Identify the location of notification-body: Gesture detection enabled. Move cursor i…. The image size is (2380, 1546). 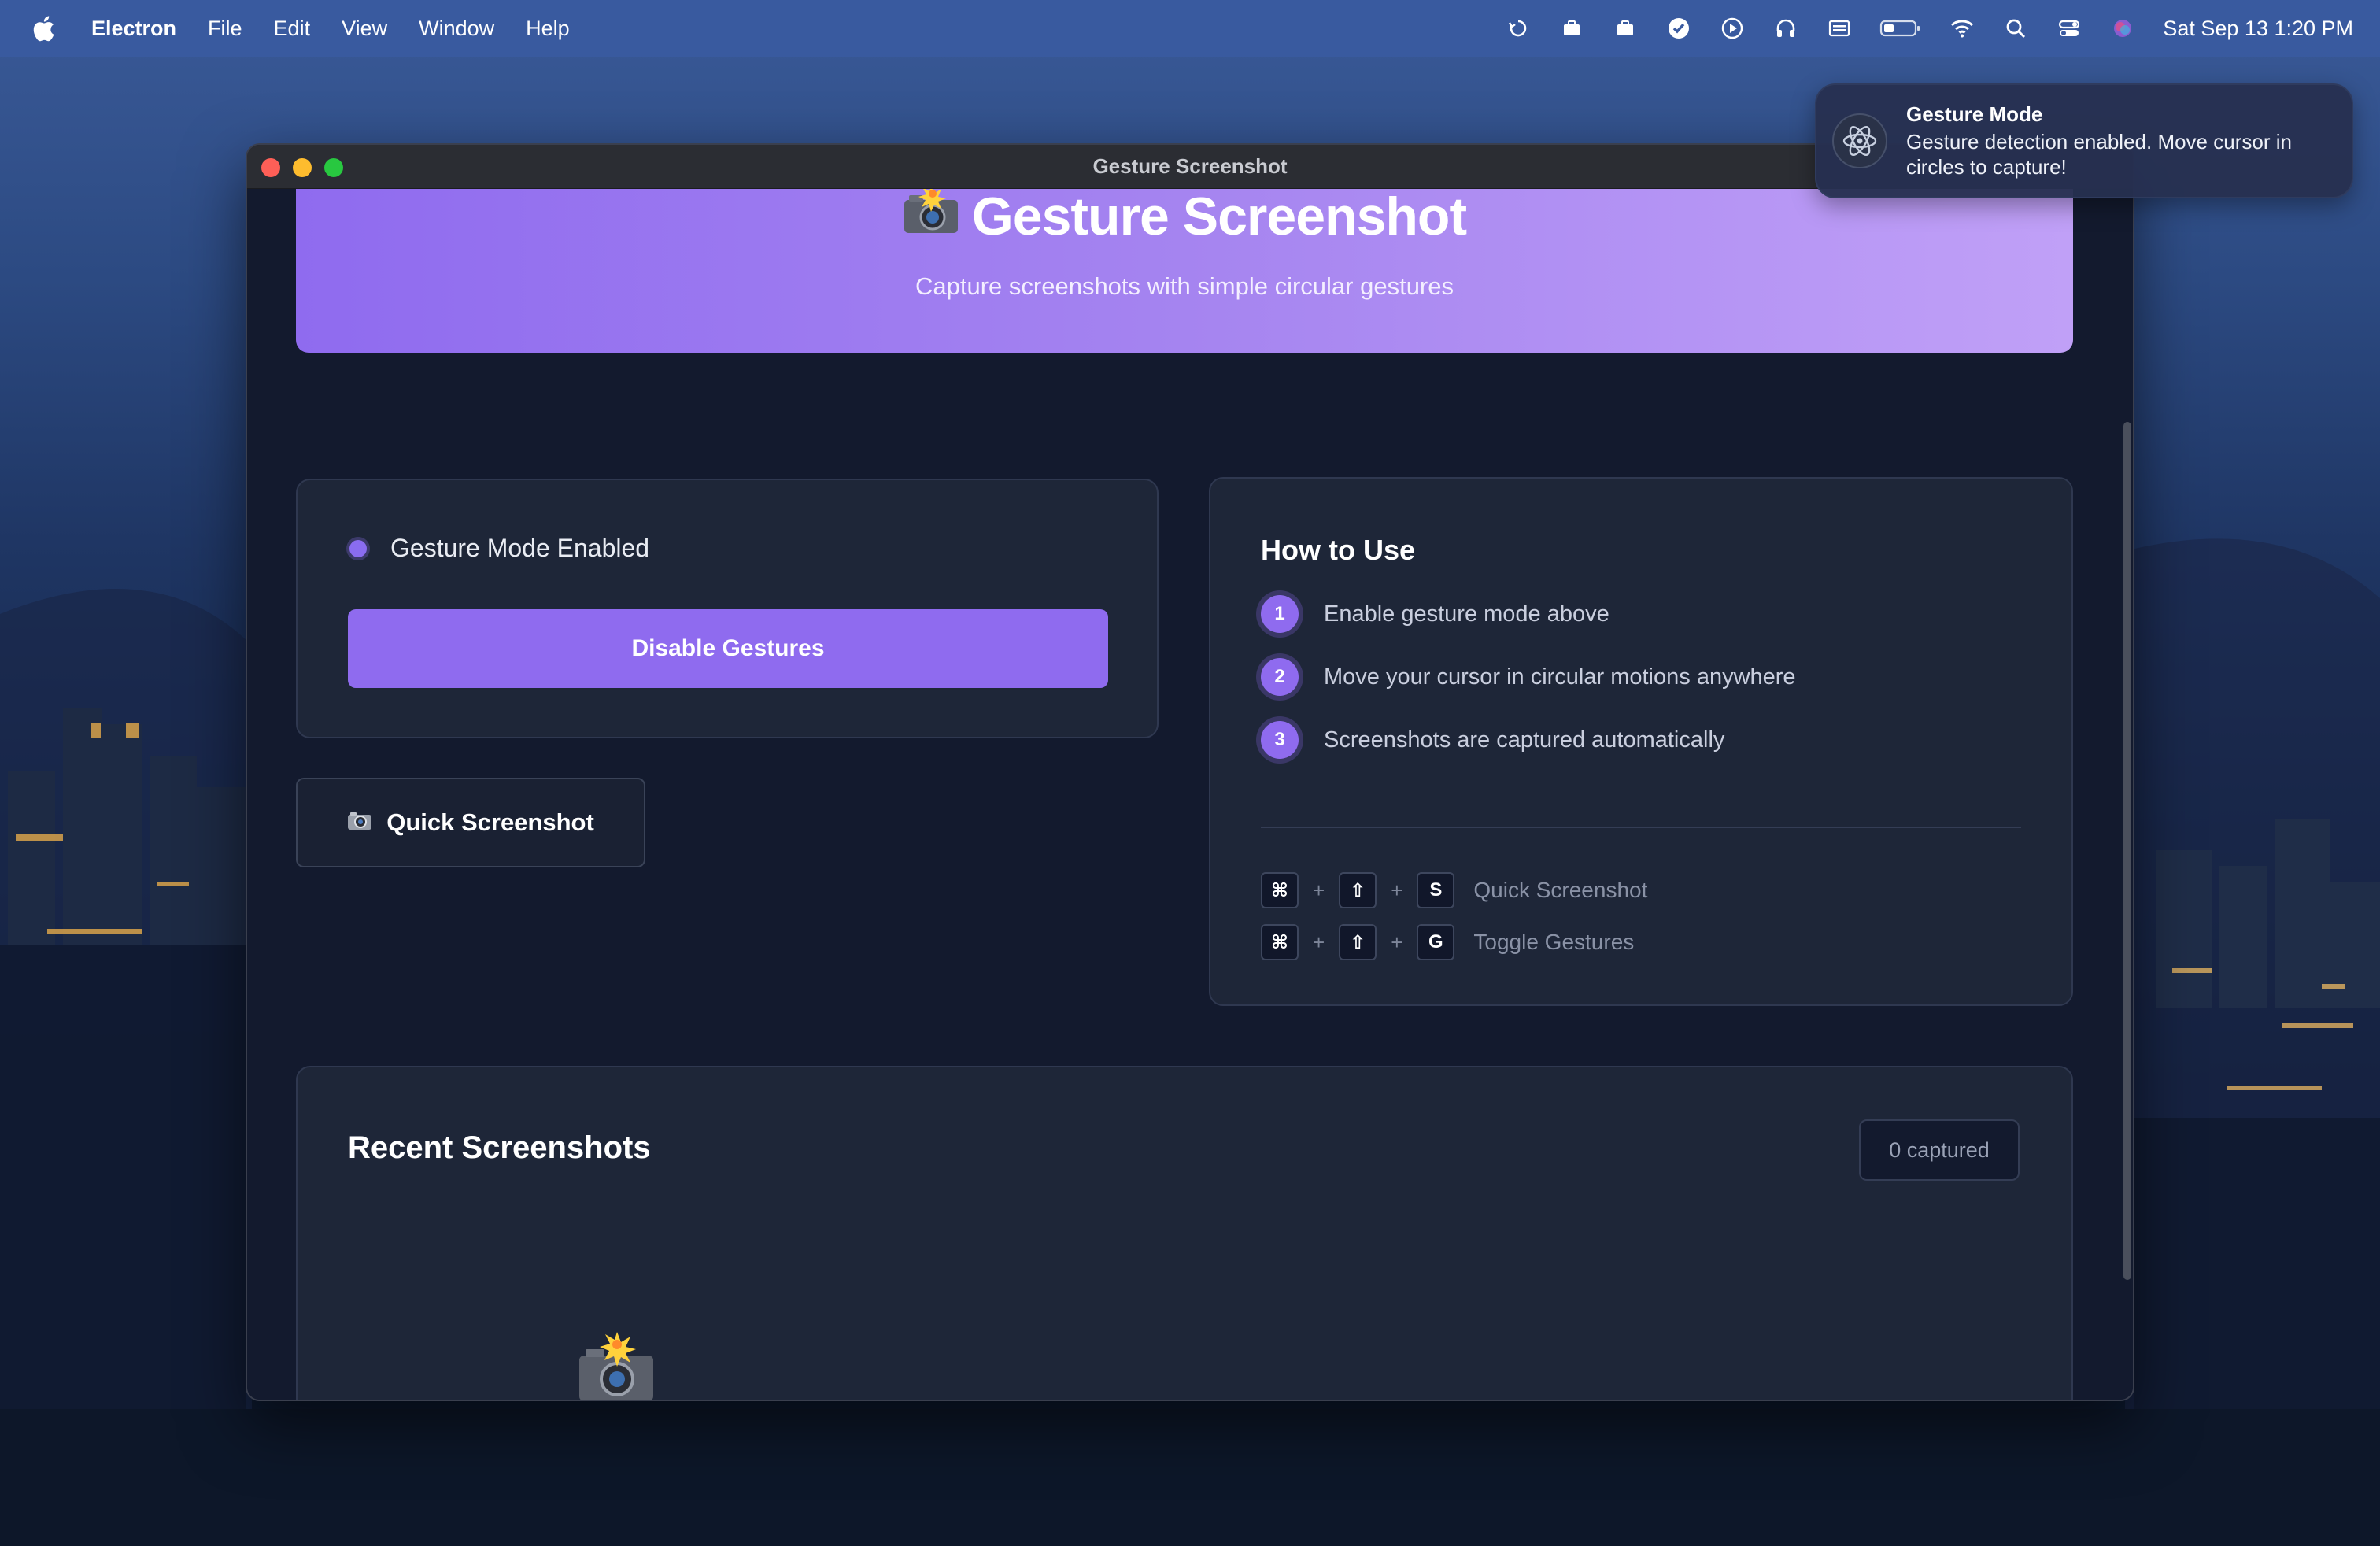
(2099, 154).